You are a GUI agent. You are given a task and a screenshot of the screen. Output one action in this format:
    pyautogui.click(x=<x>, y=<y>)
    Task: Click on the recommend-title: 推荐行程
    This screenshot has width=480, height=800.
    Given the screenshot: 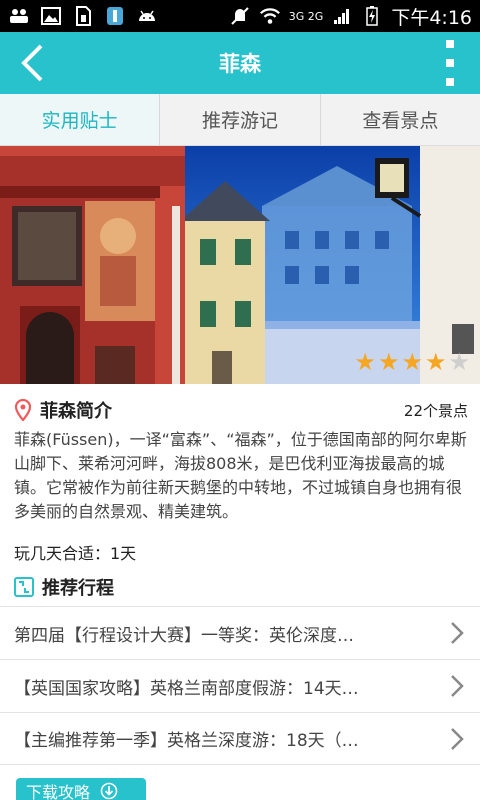 What is the action you would take?
    pyautogui.click(x=78, y=588)
    